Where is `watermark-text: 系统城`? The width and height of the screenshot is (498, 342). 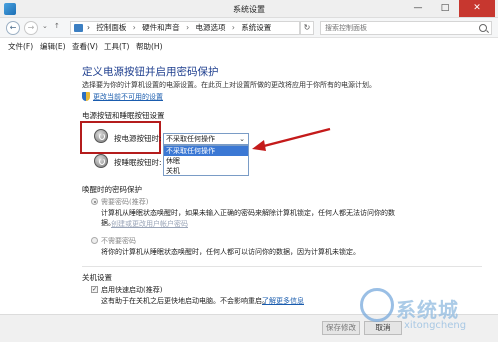 watermark-text: 系统城 is located at coordinates (427, 310).